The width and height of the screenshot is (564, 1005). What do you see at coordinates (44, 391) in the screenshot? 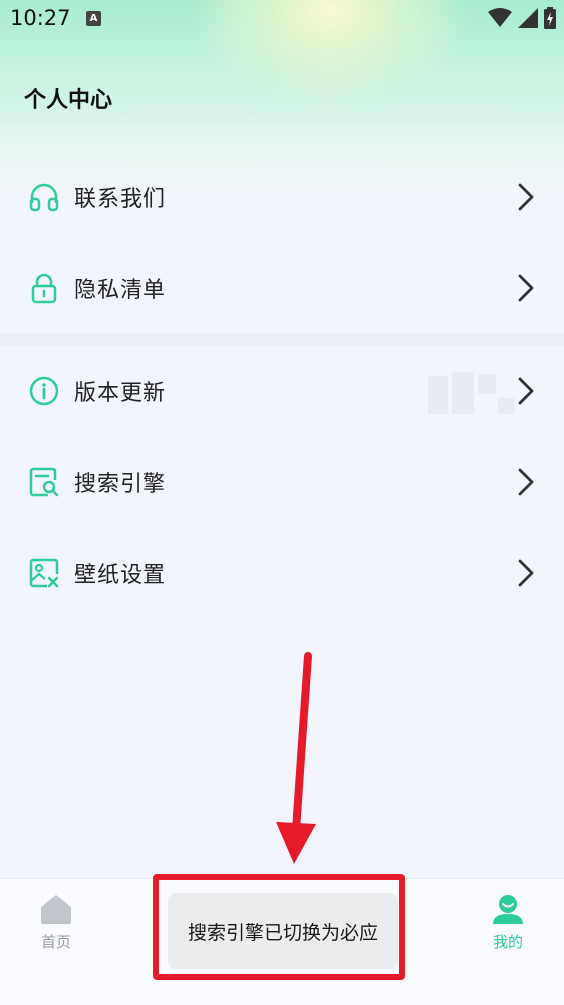
I see `info-icon` at bounding box center [44, 391].